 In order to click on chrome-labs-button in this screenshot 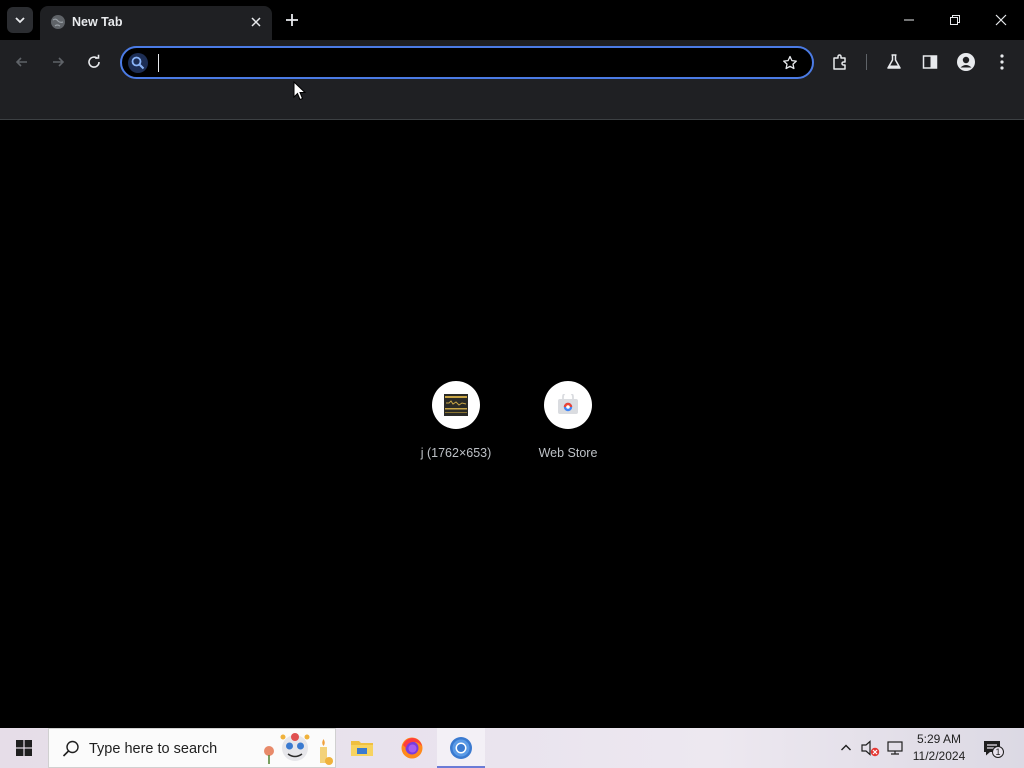, I will do `click(894, 62)`.